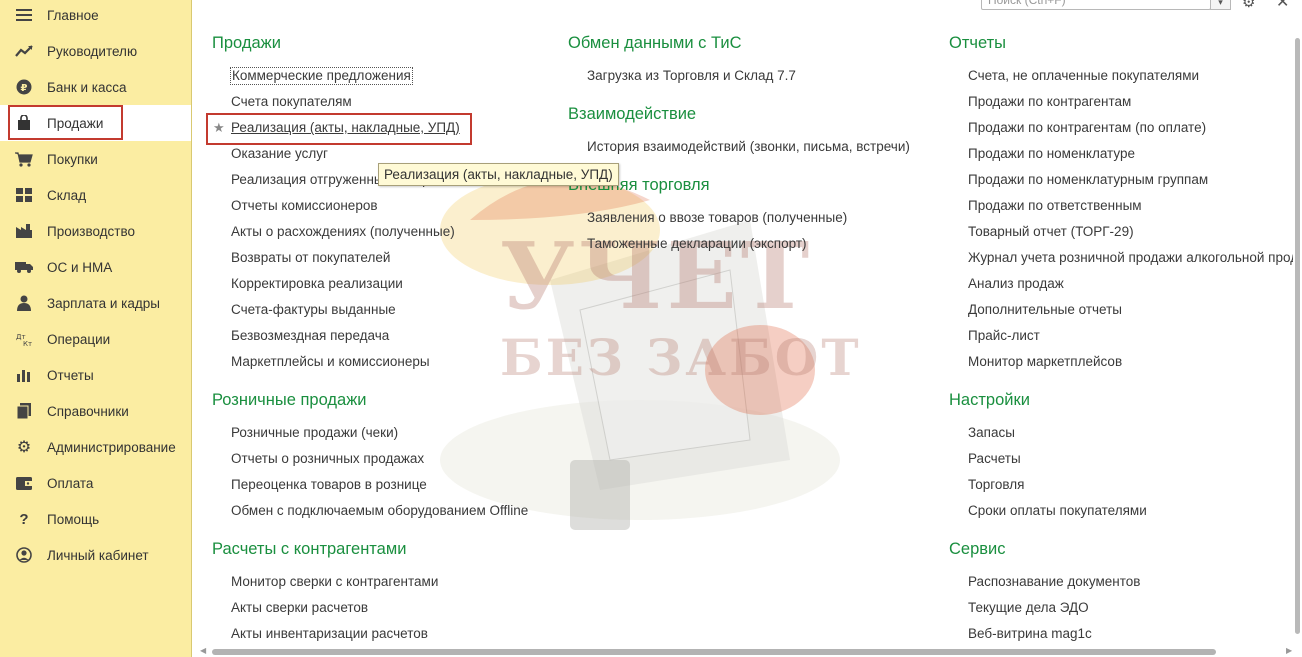 This screenshot has height=657, width=1302. What do you see at coordinates (1088, 180) in the screenshot?
I see `link-sales-by-groups: Продажи по номенклатурным группам` at bounding box center [1088, 180].